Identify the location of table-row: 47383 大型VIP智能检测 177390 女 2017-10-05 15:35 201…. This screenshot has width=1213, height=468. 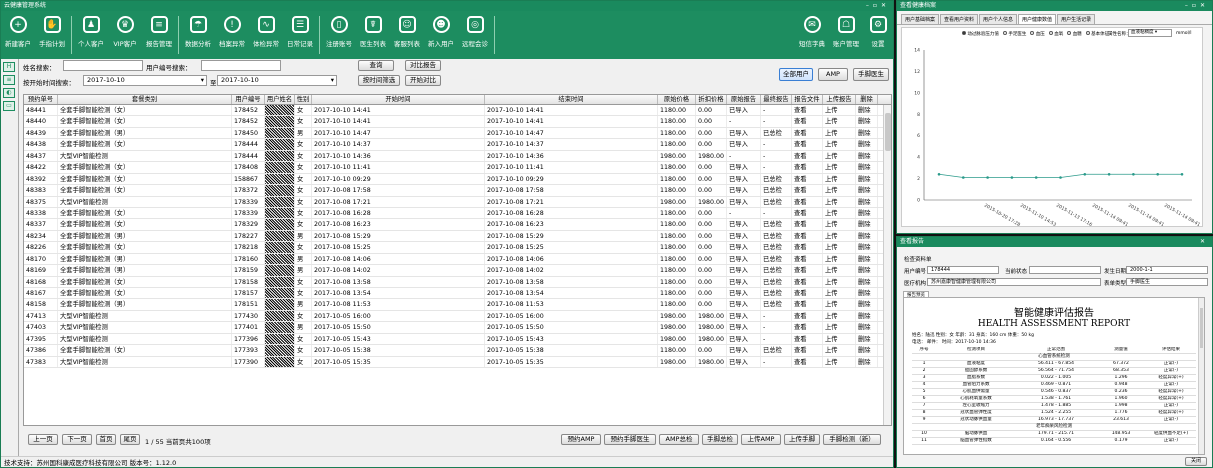
(457, 362).